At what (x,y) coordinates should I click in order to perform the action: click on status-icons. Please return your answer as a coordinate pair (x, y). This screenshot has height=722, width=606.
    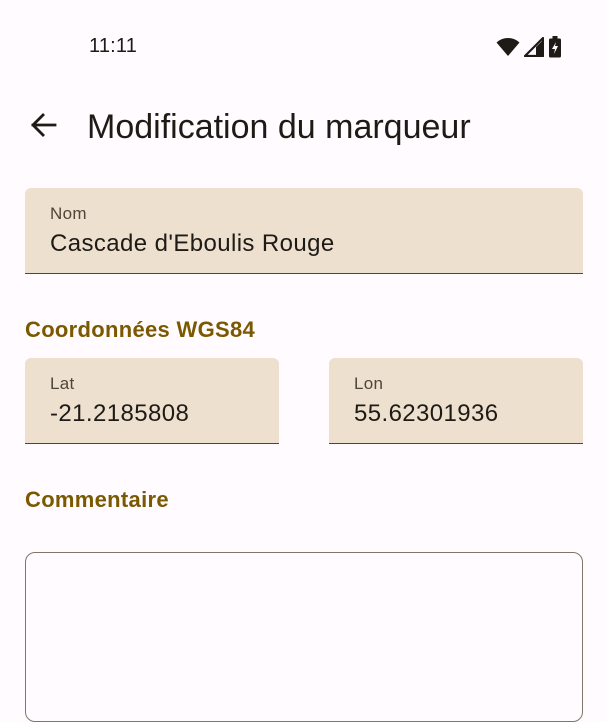
    Looking at the image, I should click on (529, 47).